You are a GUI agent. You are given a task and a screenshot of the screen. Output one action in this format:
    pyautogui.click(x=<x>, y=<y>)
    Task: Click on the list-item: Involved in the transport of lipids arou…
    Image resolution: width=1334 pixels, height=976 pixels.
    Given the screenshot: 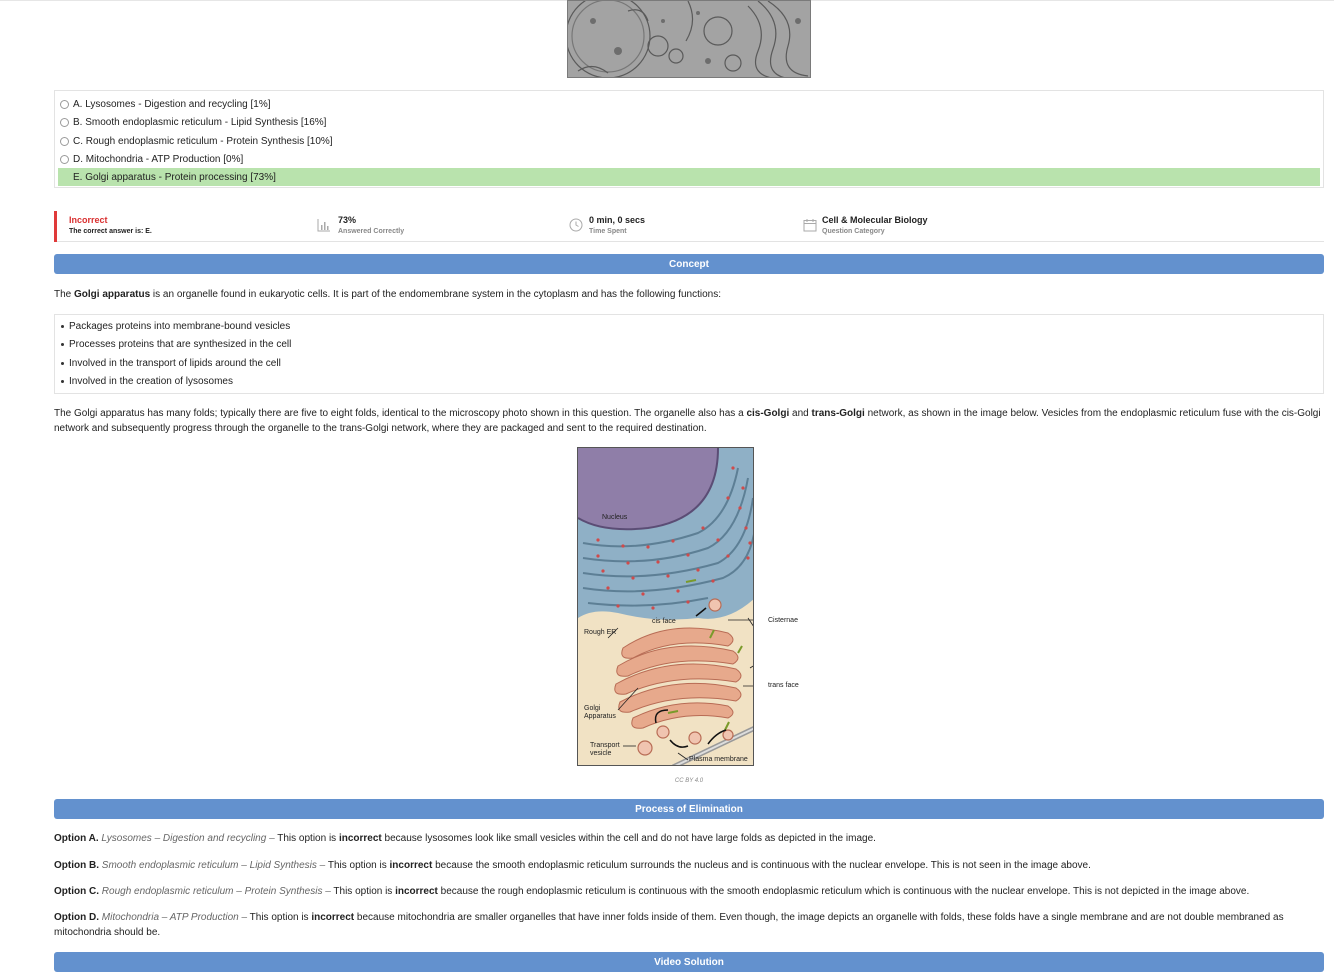 What is the action you would take?
    pyautogui.click(x=171, y=363)
    